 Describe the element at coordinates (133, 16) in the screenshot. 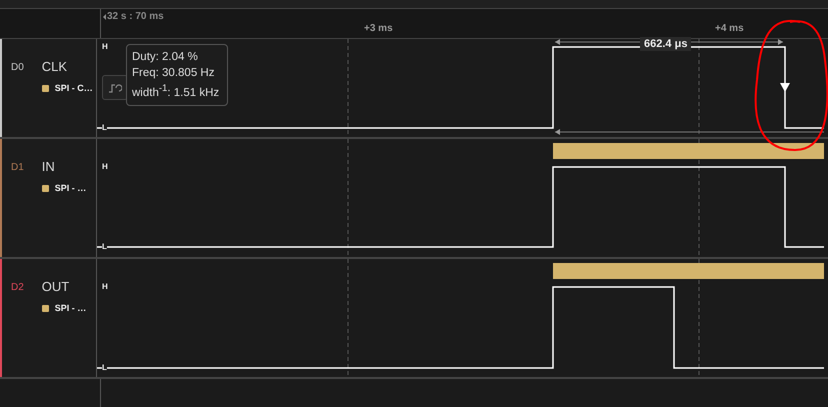

I see `time-offset-label: 32 s : 70 ms` at that location.